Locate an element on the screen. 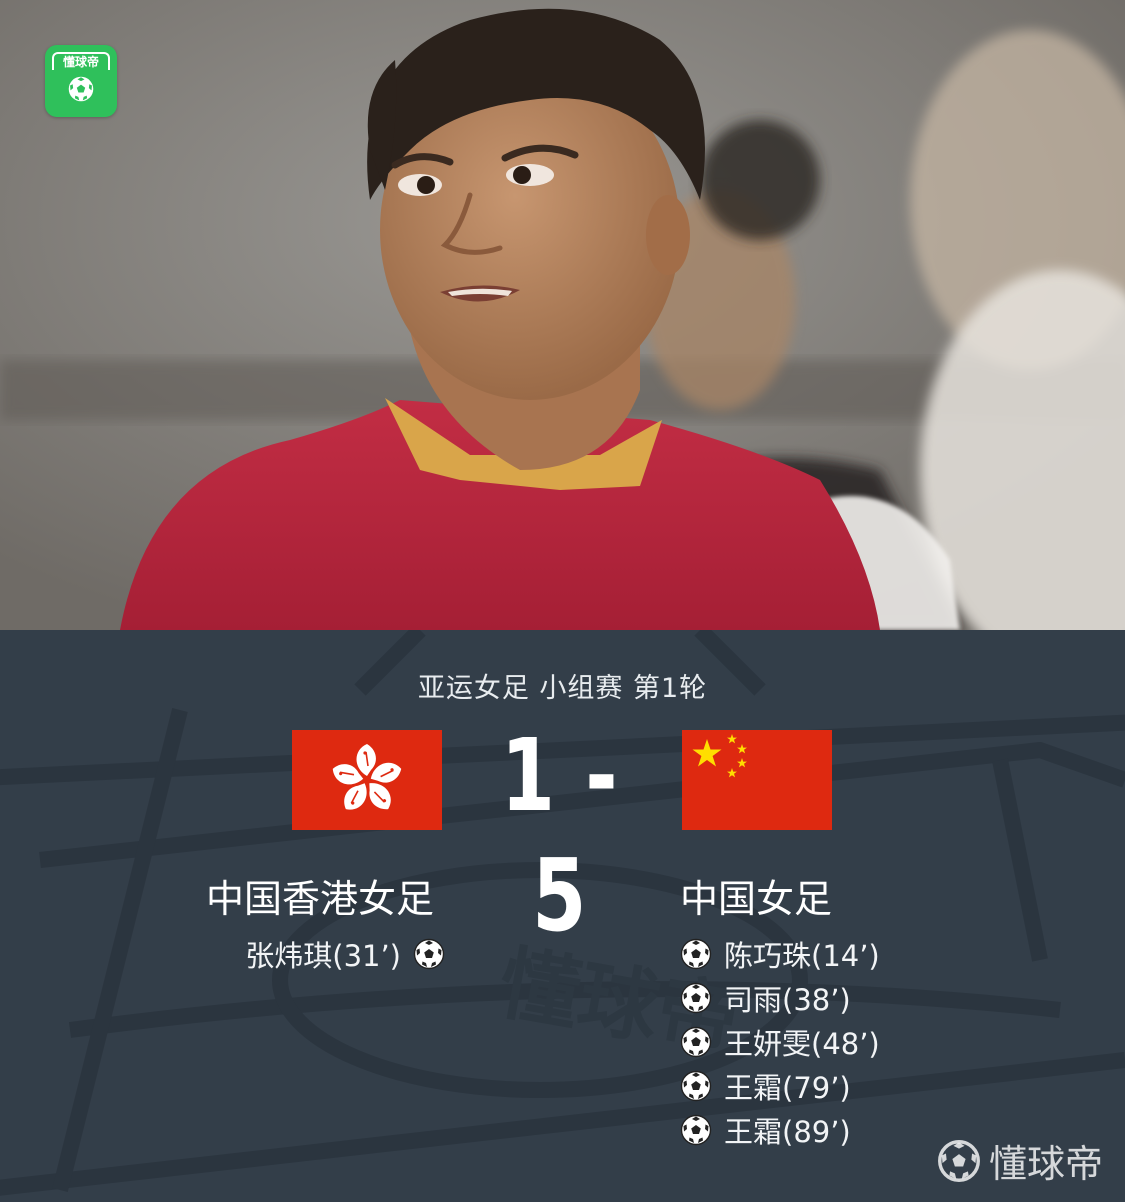  bauhinia-icon is located at coordinates (366, 780).